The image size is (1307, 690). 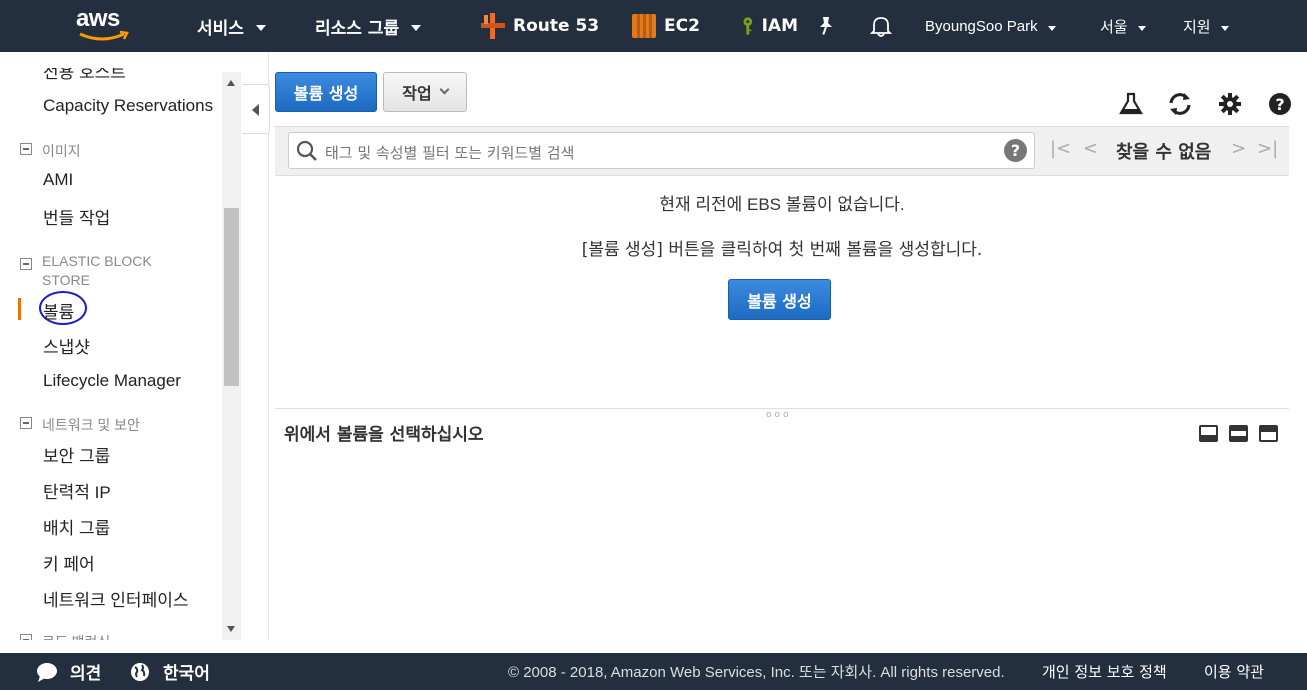 I want to click on sidebar-section-label-line1: ELASTIC BLOCK, so click(x=97, y=261).